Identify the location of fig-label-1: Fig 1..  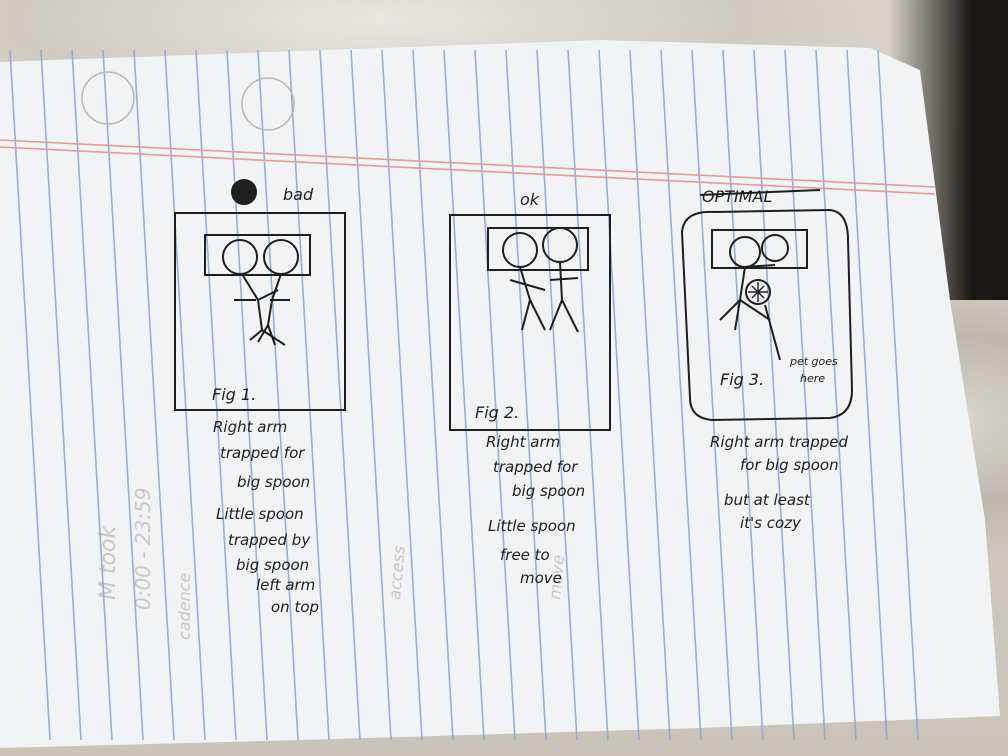
(234, 394).